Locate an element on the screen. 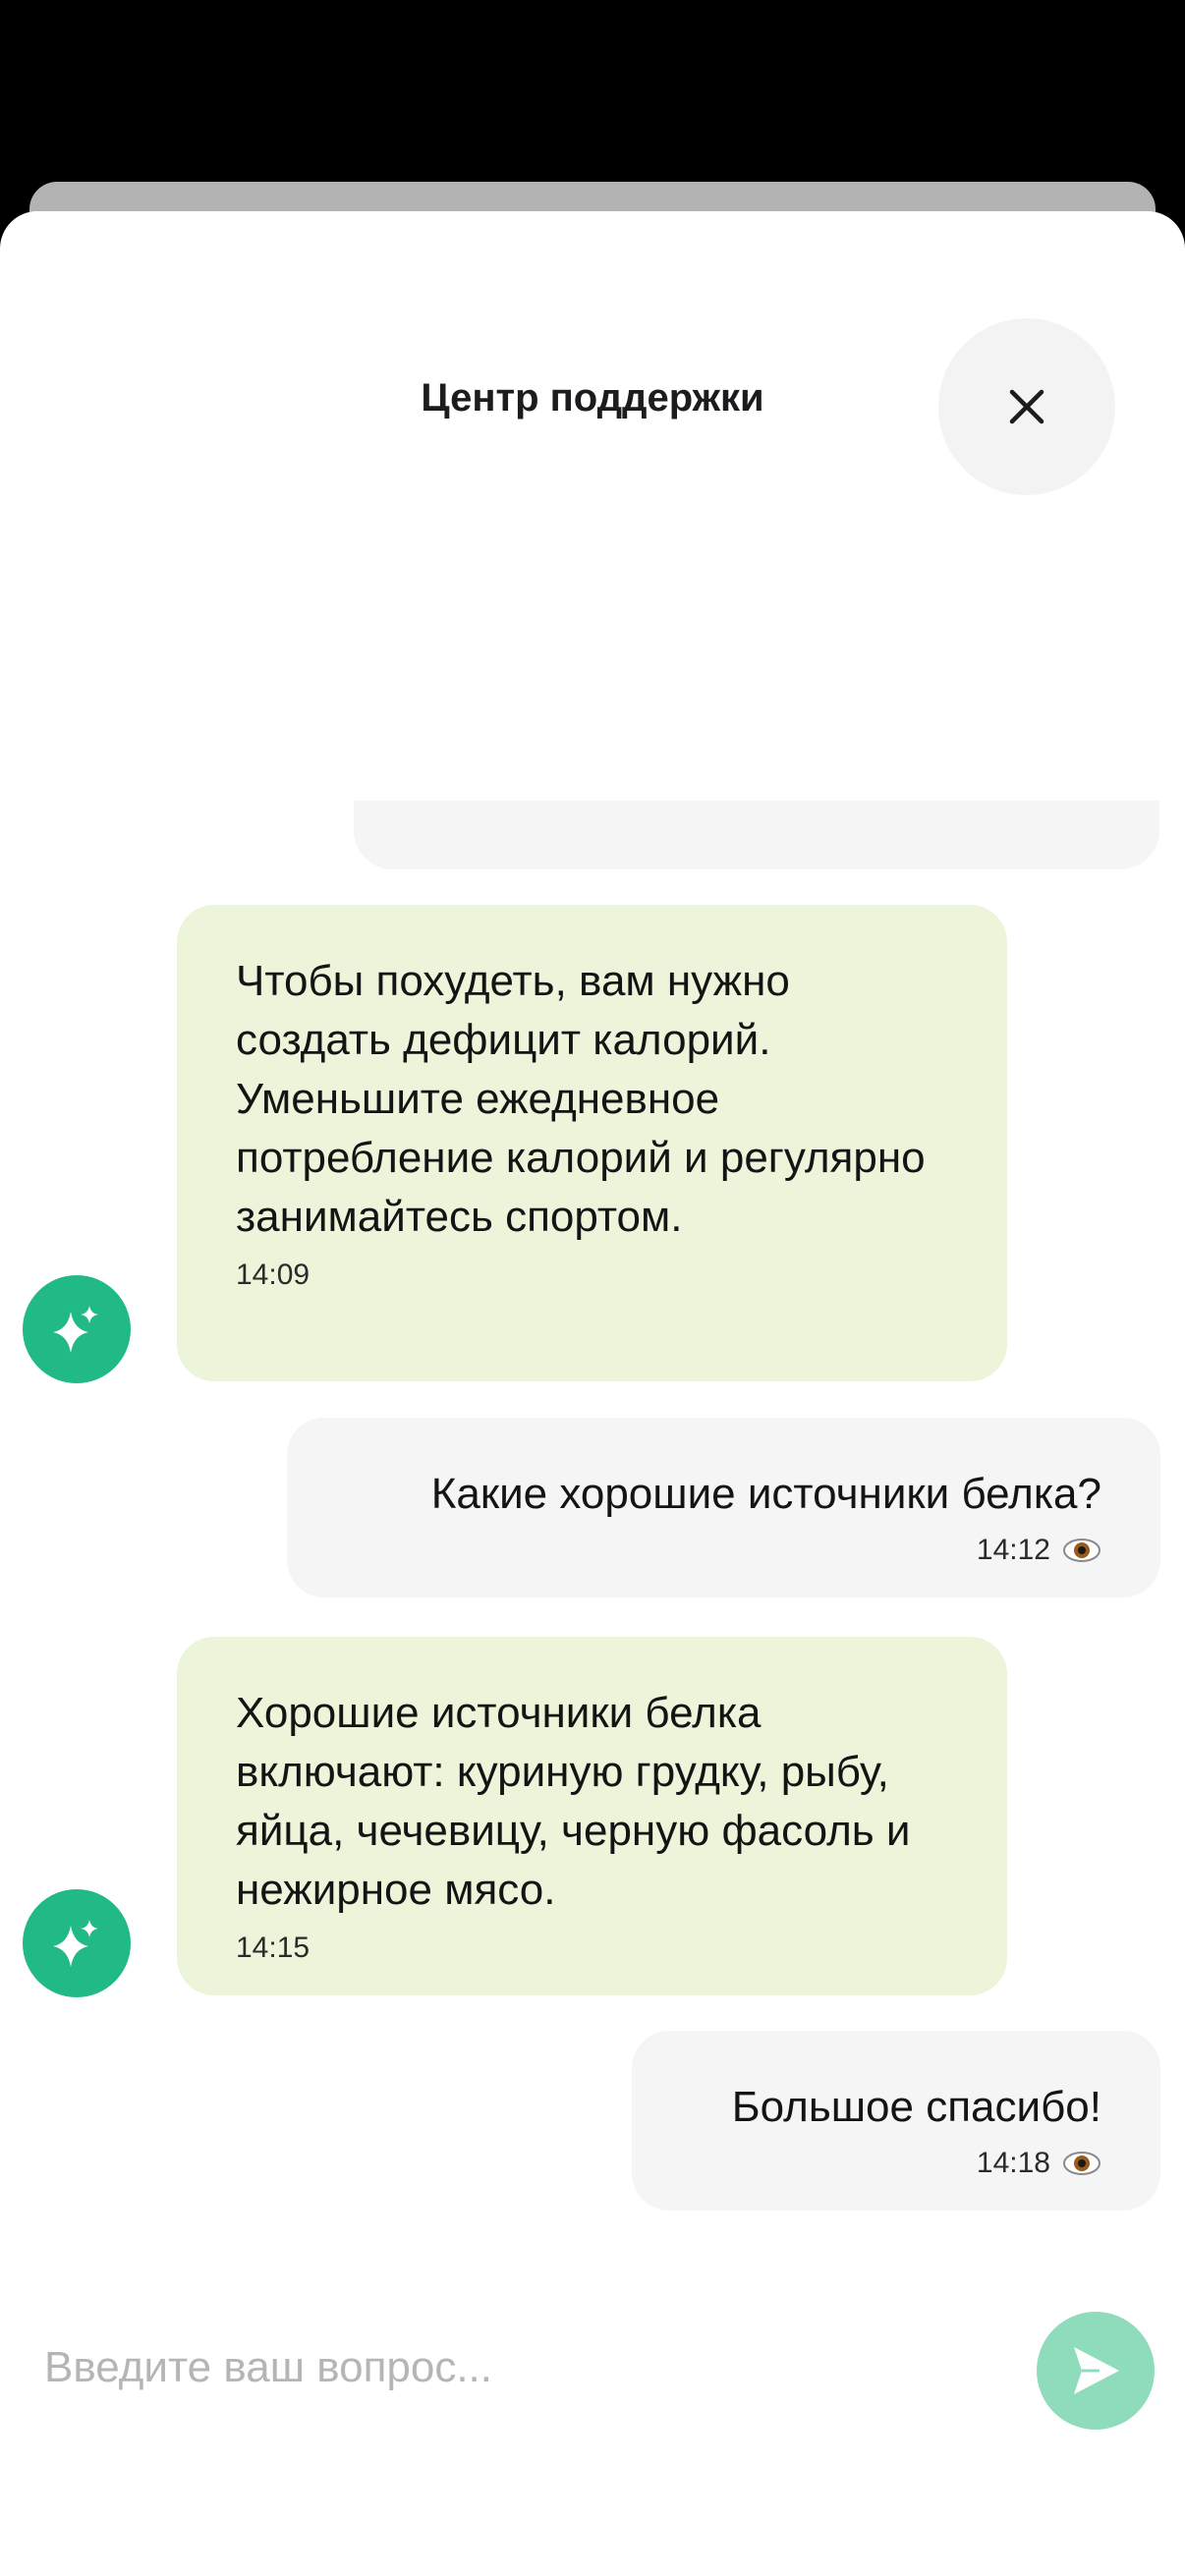  user-message: Большое спасибо! 14:18 is located at coordinates (896, 2121).